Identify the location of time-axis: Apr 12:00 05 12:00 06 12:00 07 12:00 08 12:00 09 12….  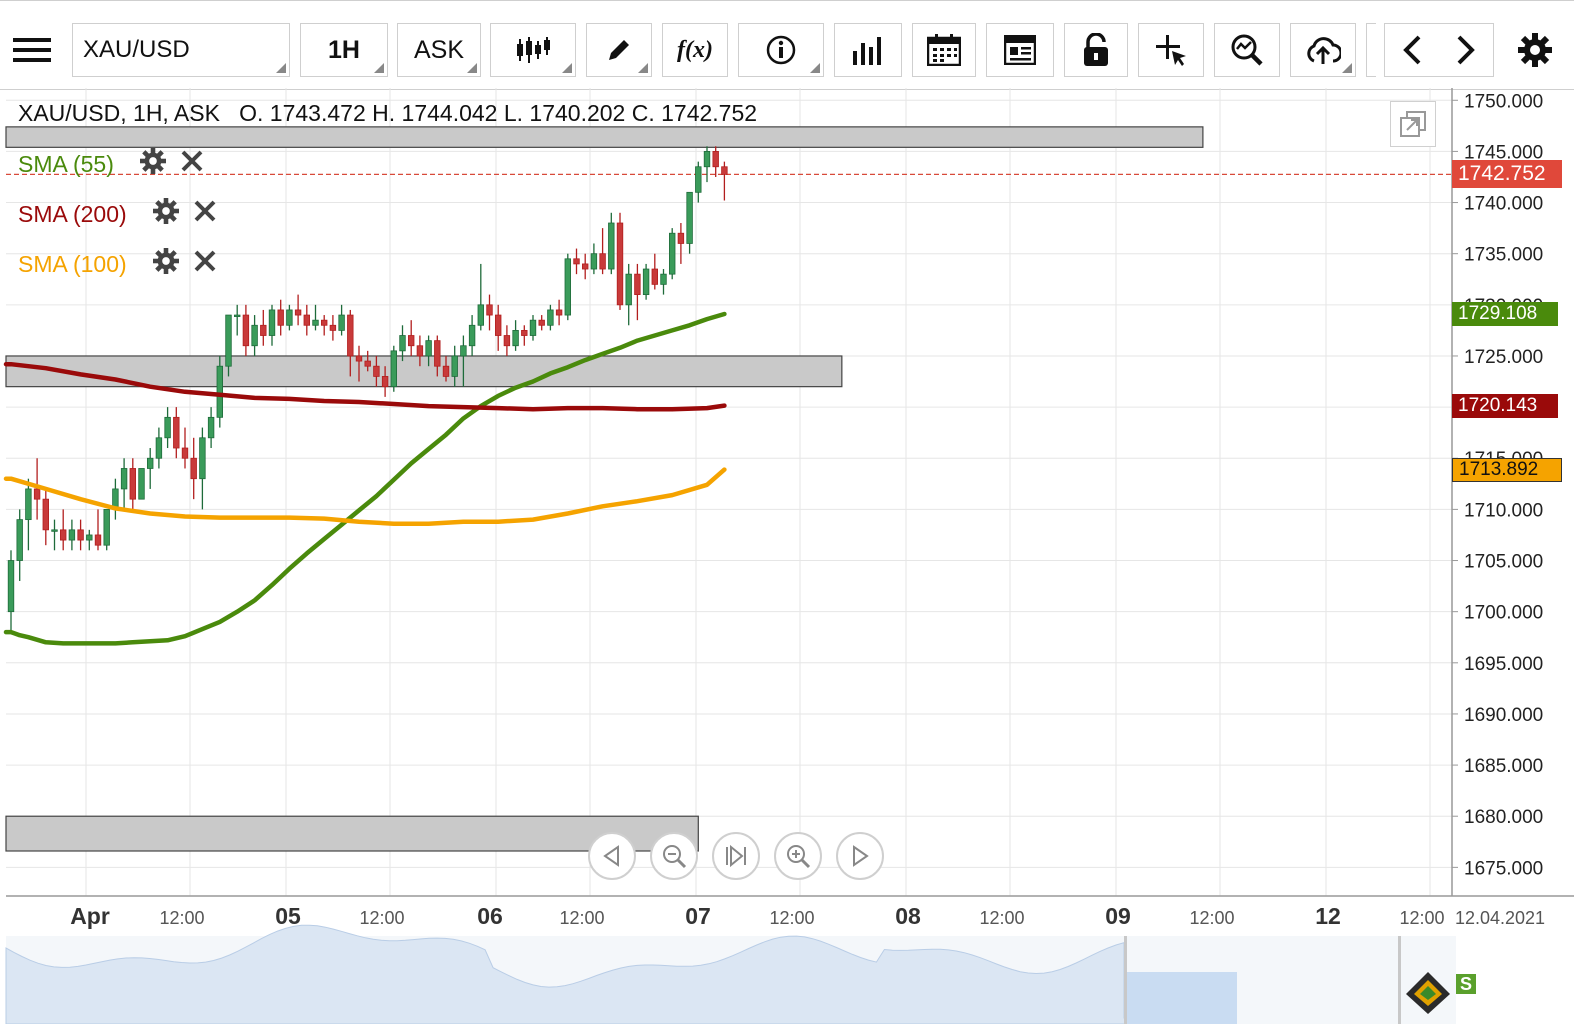
(807, 916).